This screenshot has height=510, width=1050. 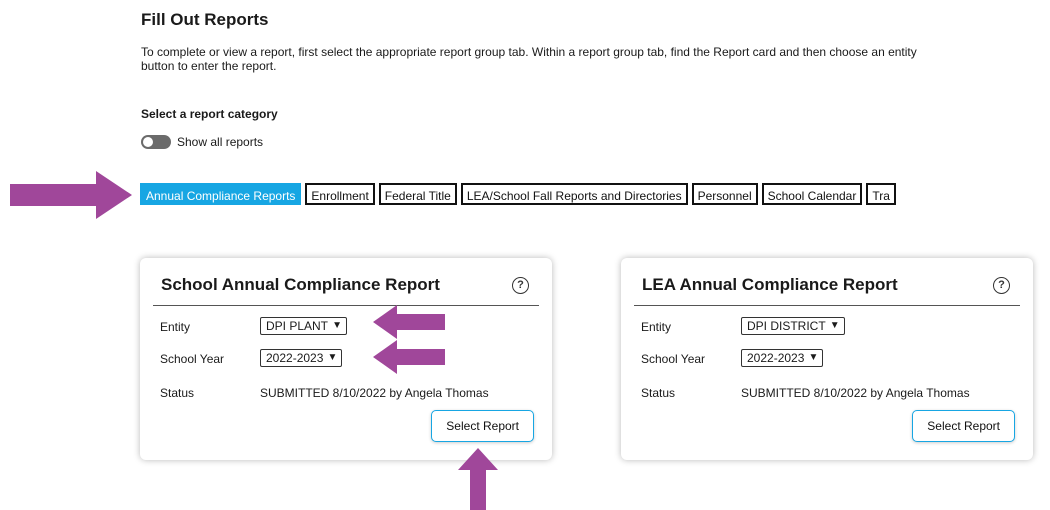 I want to click on entity-select: DPI PLANT ▼, so click(x=304, y=326).